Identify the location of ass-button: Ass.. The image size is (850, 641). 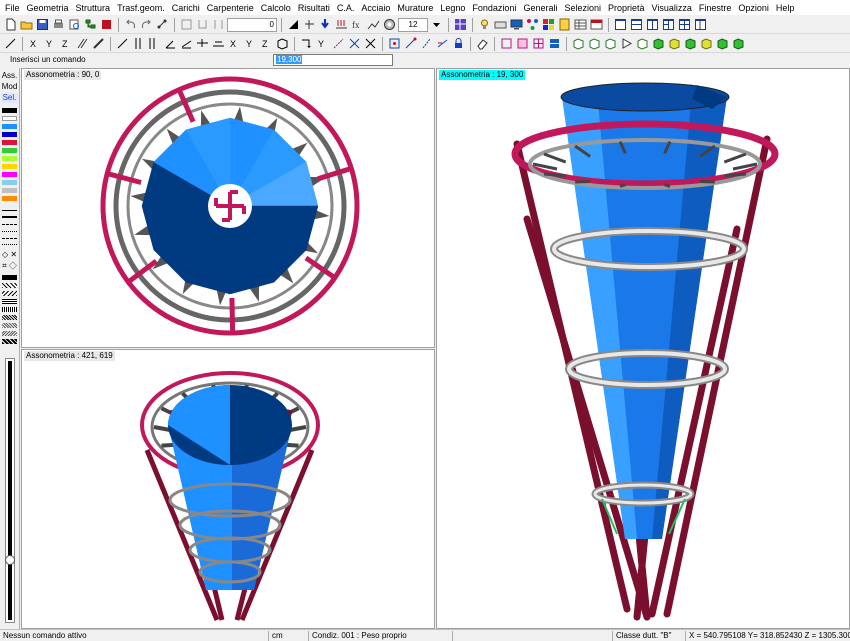
(9, 76).